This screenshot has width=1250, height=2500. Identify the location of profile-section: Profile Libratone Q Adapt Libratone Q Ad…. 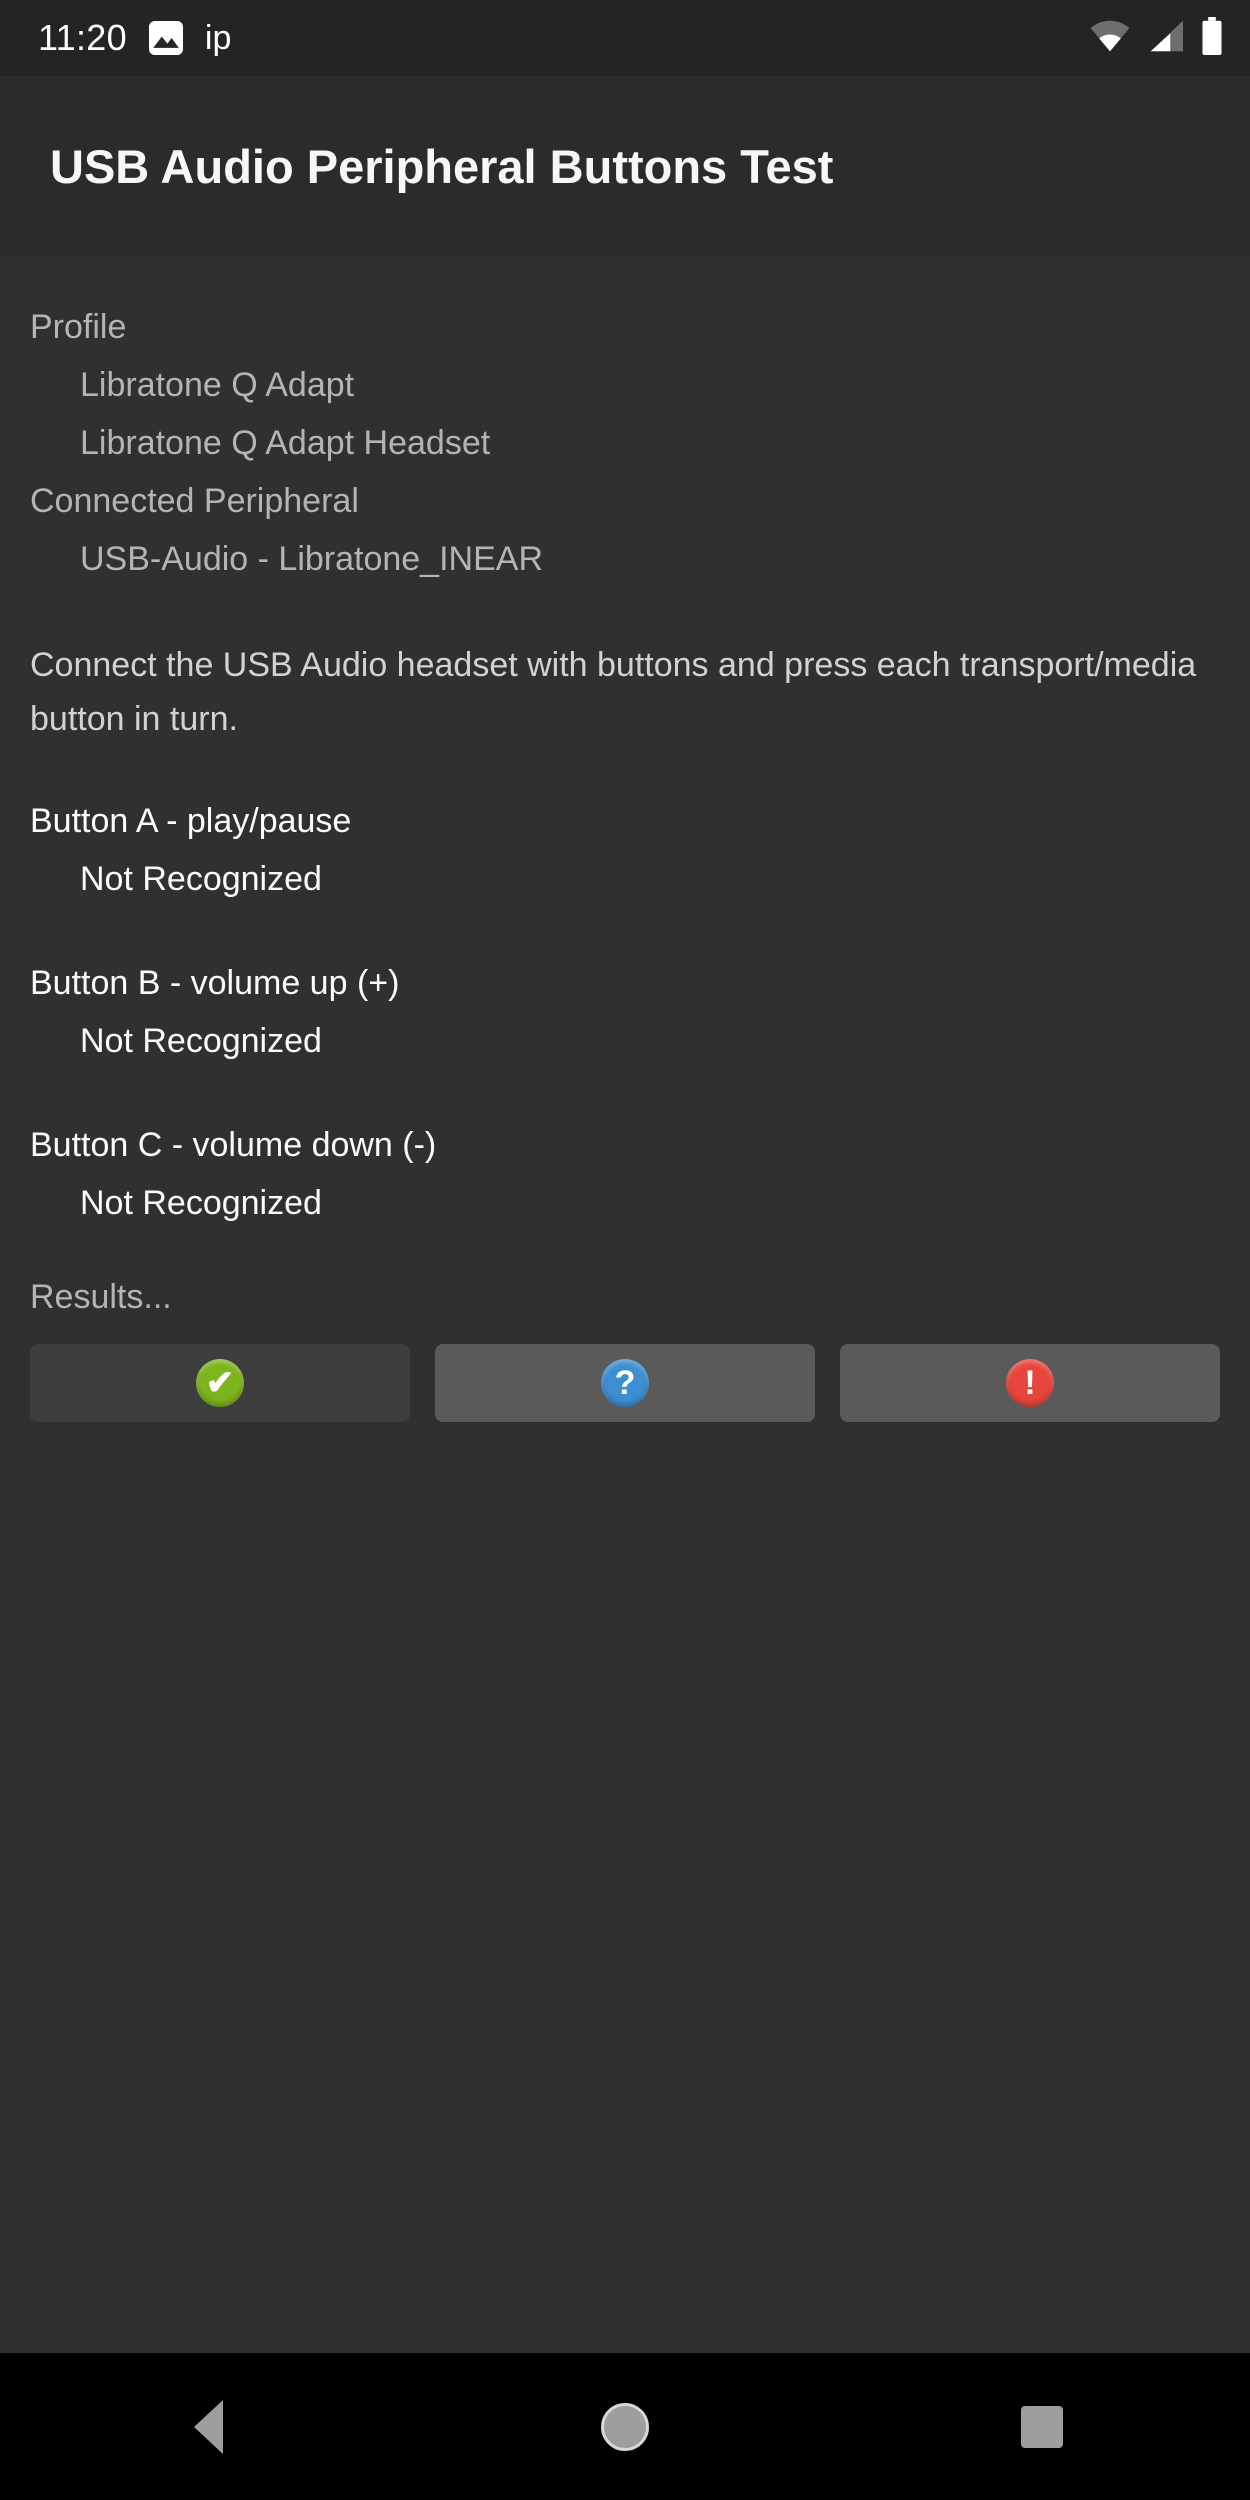
(625, 385).